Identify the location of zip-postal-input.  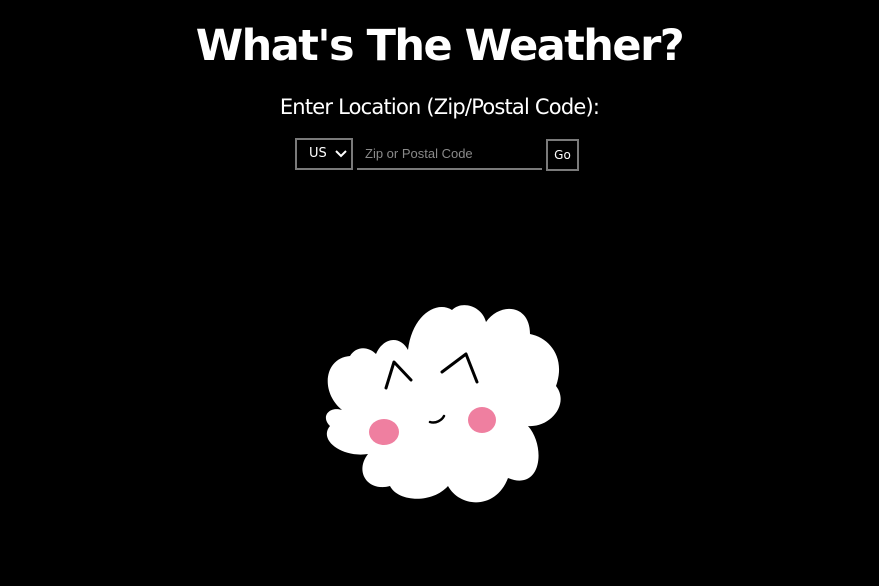
(449, 154).